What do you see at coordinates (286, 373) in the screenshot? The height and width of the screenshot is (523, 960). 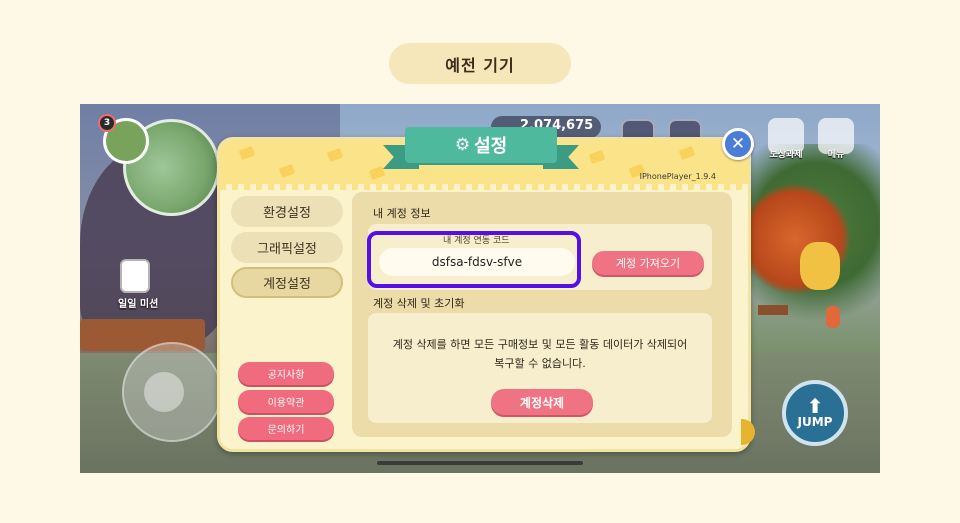 I see `notice-button: 공지사항` at bounding box center [286, 373].